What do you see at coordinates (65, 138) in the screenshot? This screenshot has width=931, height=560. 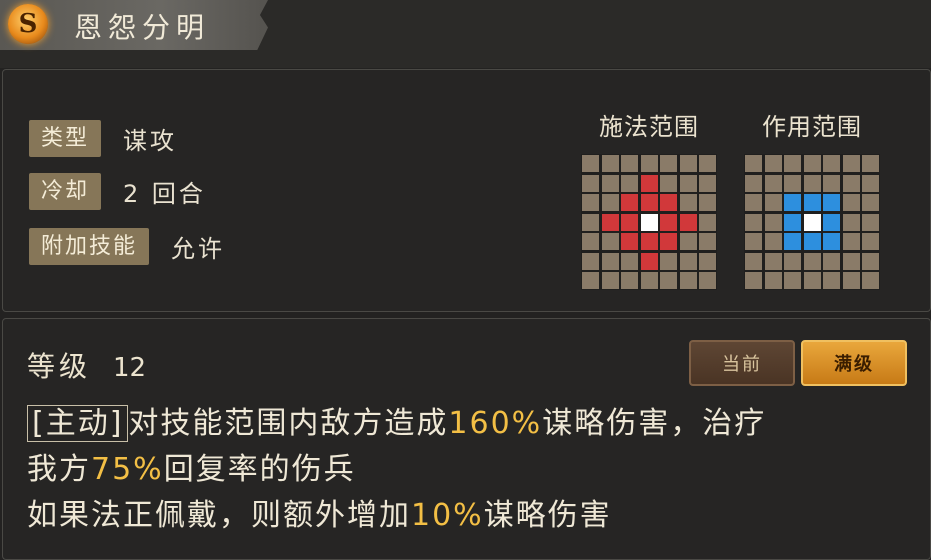 I see `attr-type-label: 类型` at bounding box center [65, 138].